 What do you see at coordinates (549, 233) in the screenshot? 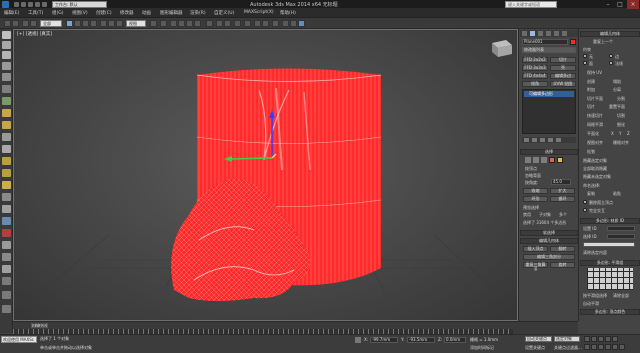
I see `soft-selection-header: 软选择` at bounding box center [549, 233].